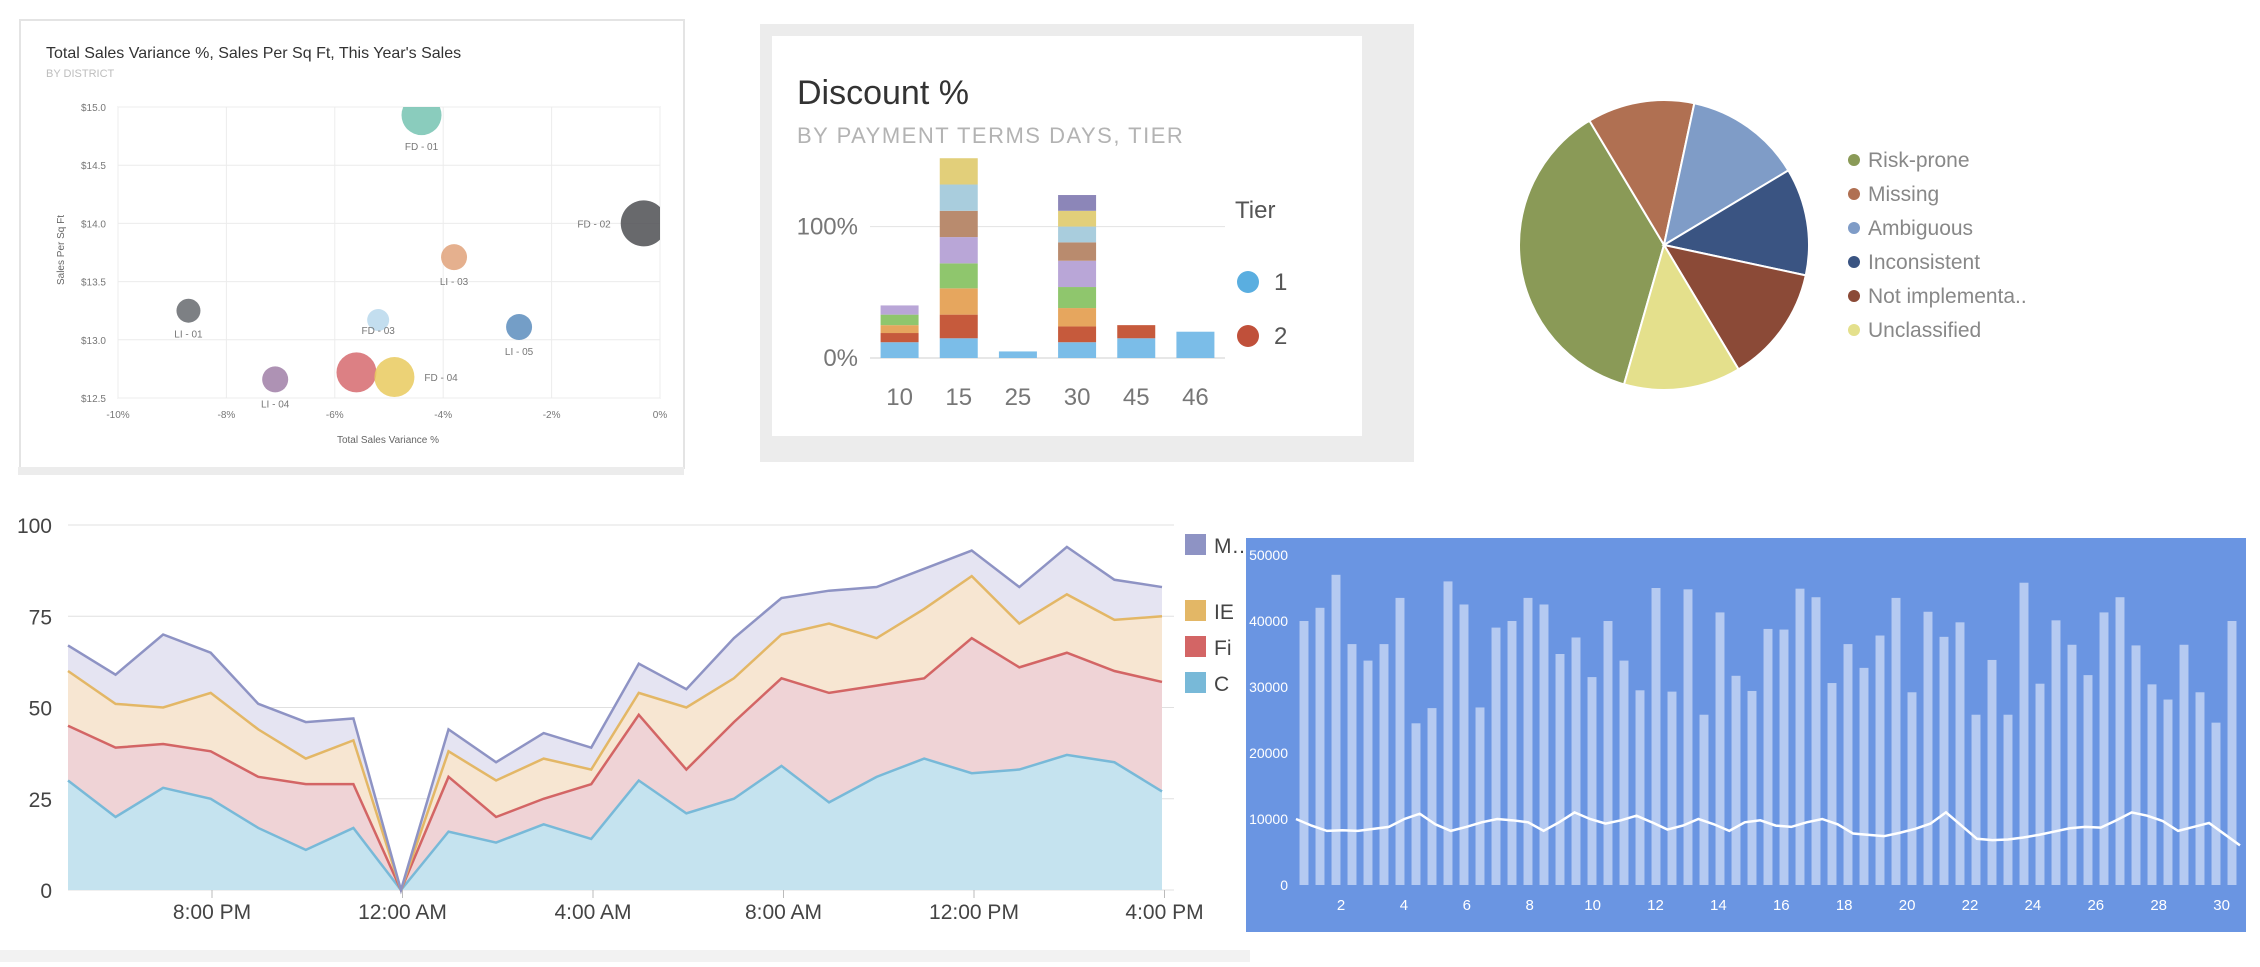 This screenshot has height=967, width=2260. Describe the element at coordinates (1268, 753) in the screenshot. I see `blue-y-tick-label: 20000` at that location.